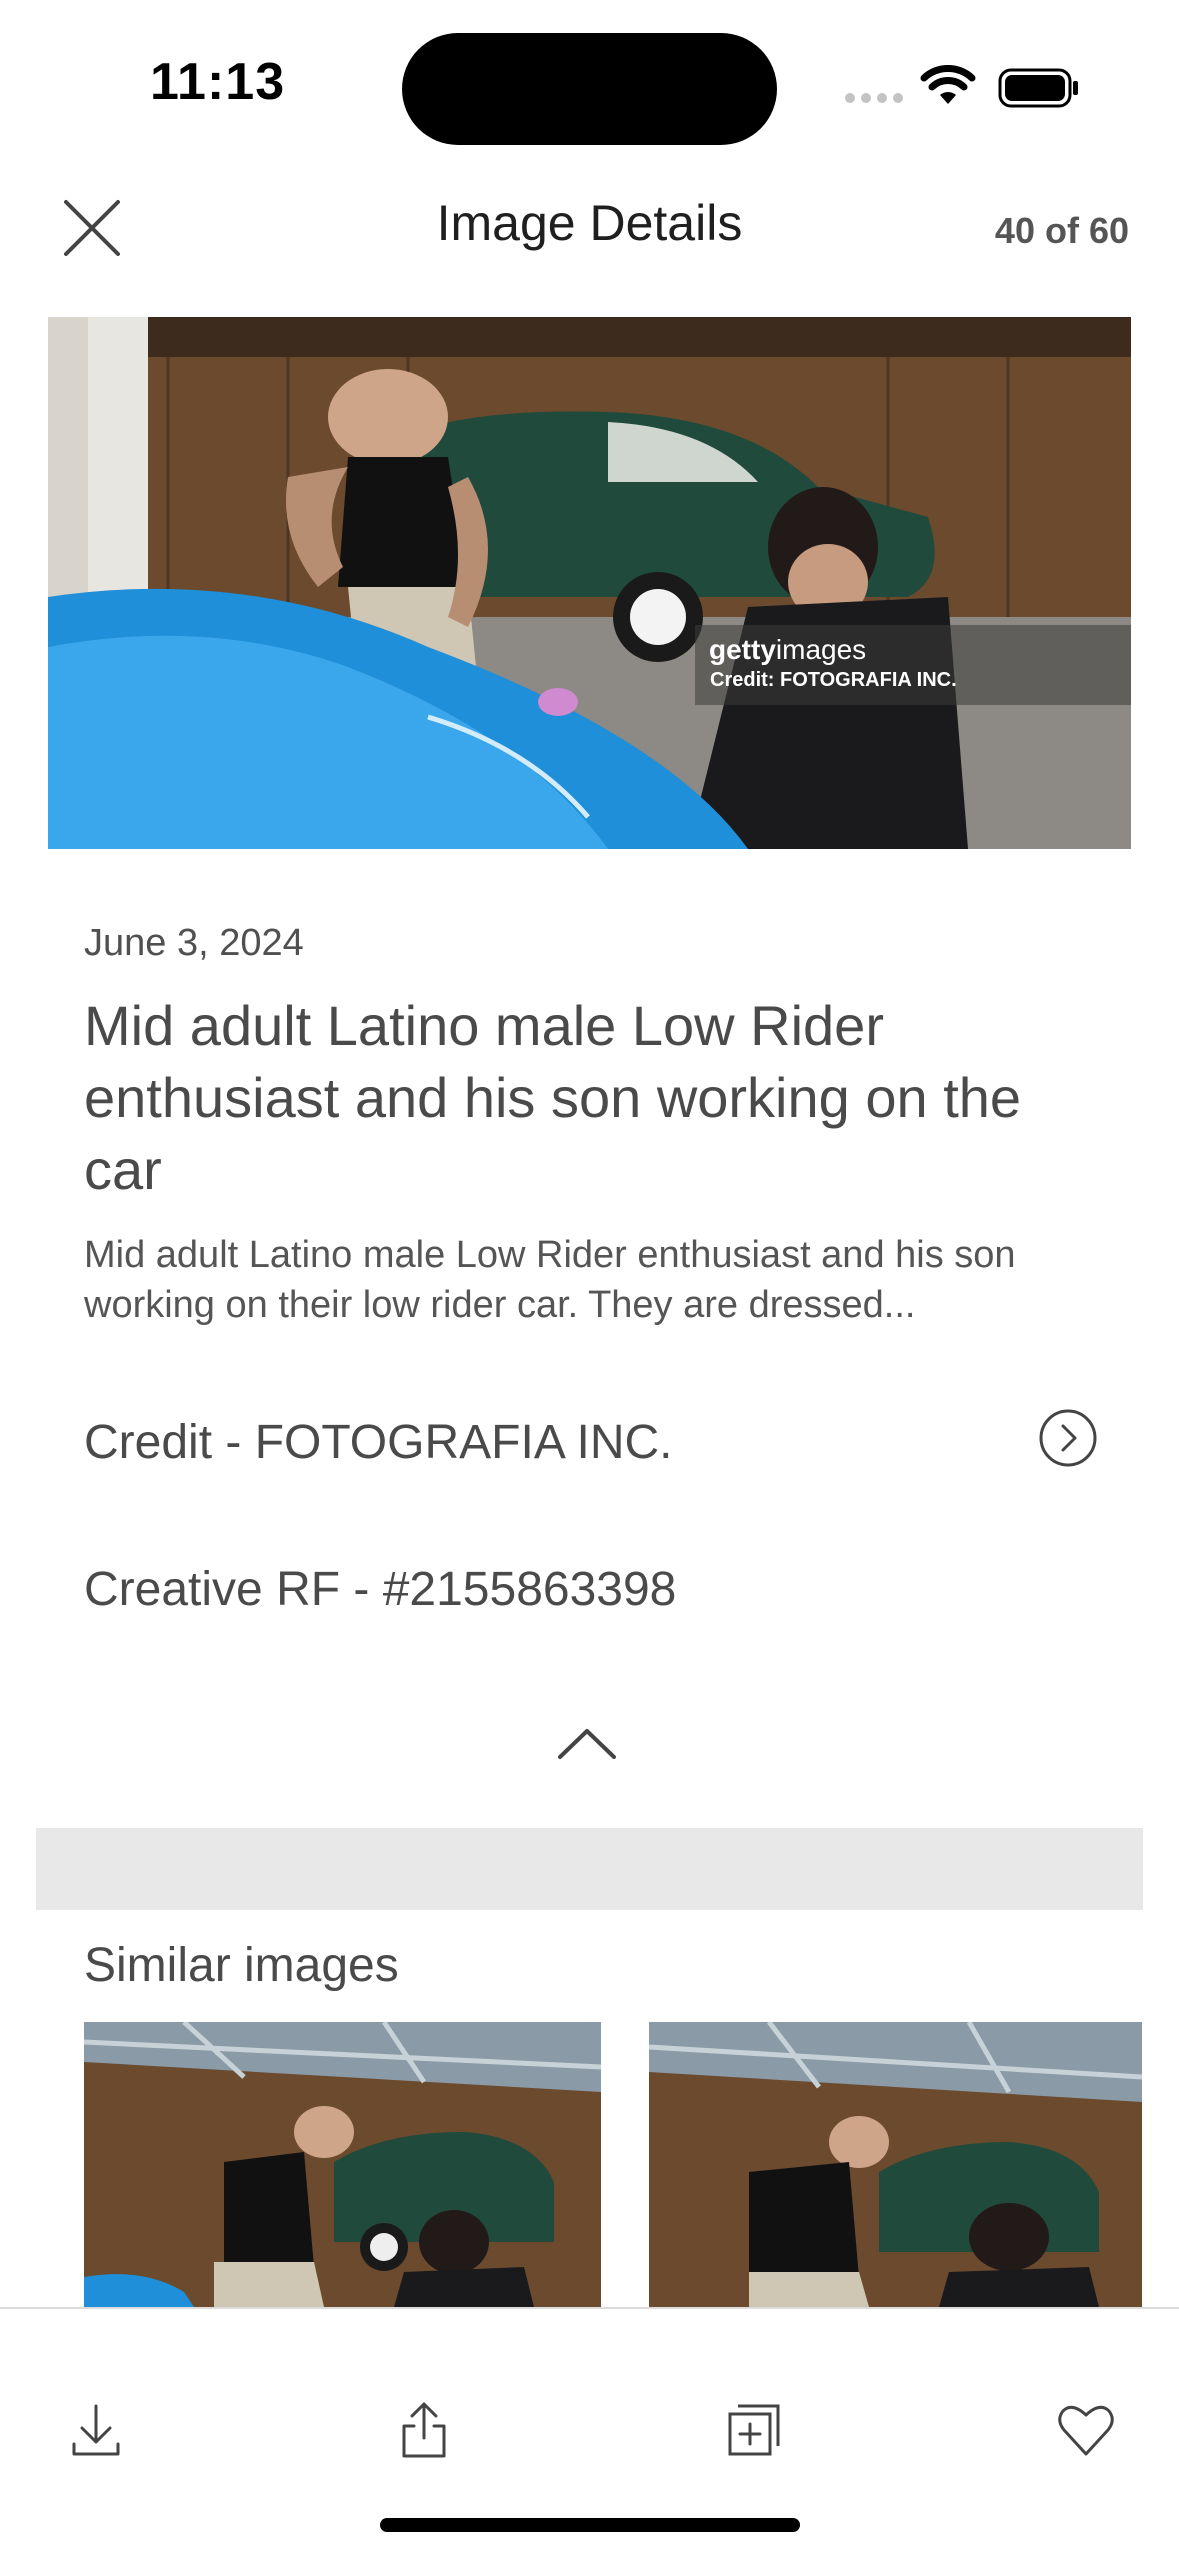  I want to click on add-to-board-icon, so click(754, 2430).